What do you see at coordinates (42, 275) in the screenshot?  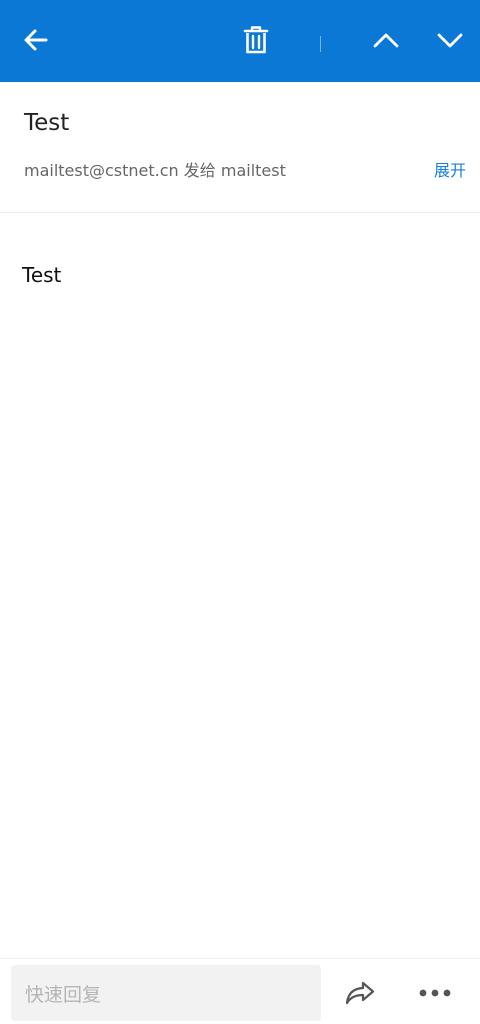 I see `mail-body-text: Test` at bounding box center [42, 275].